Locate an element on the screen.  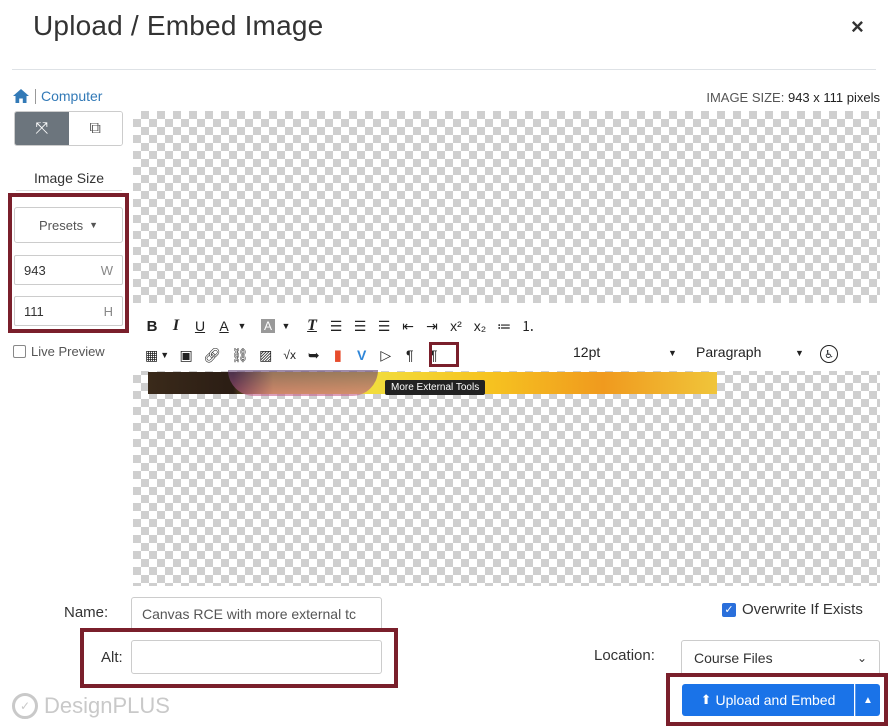
text-color-dropdown-icon: ▼ is located at coordinates (242, 326).